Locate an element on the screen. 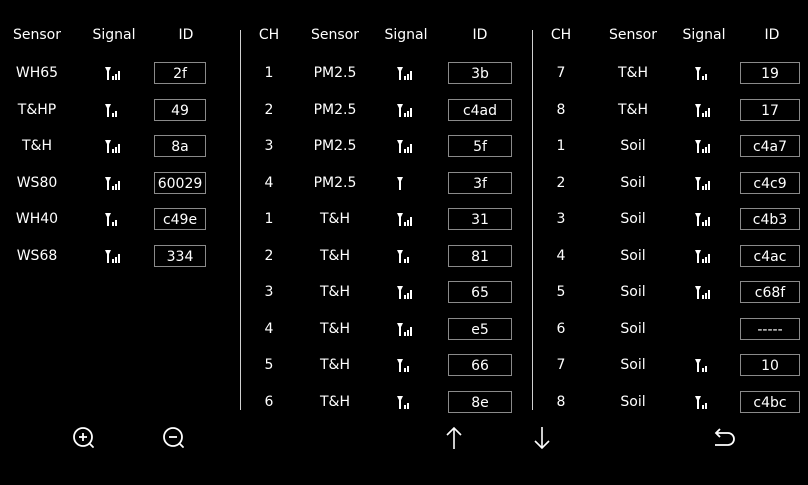 The width and height of the screenshot is (808, 485). sensor-id-field: 3f is located at coordinates (480, 182).